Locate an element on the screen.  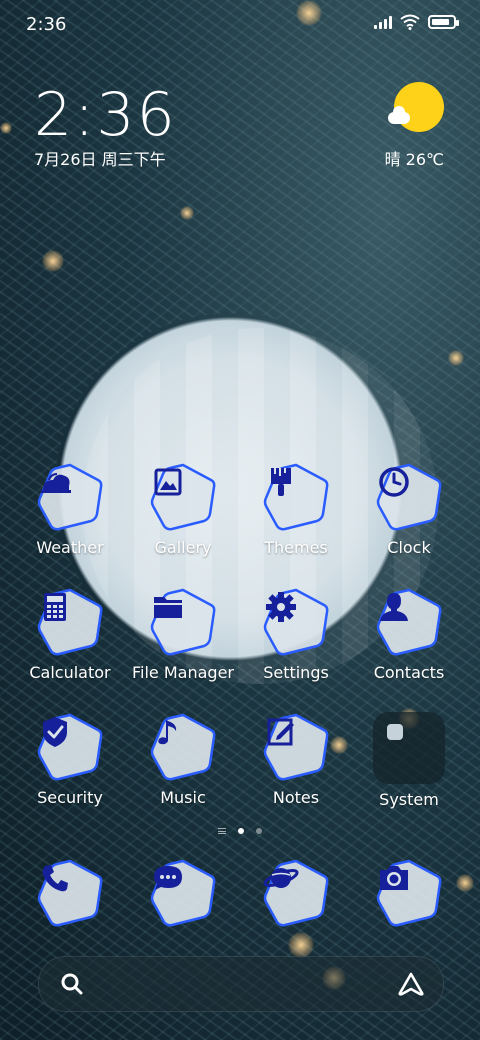
app-system: System is located at coordinates (409, 760).